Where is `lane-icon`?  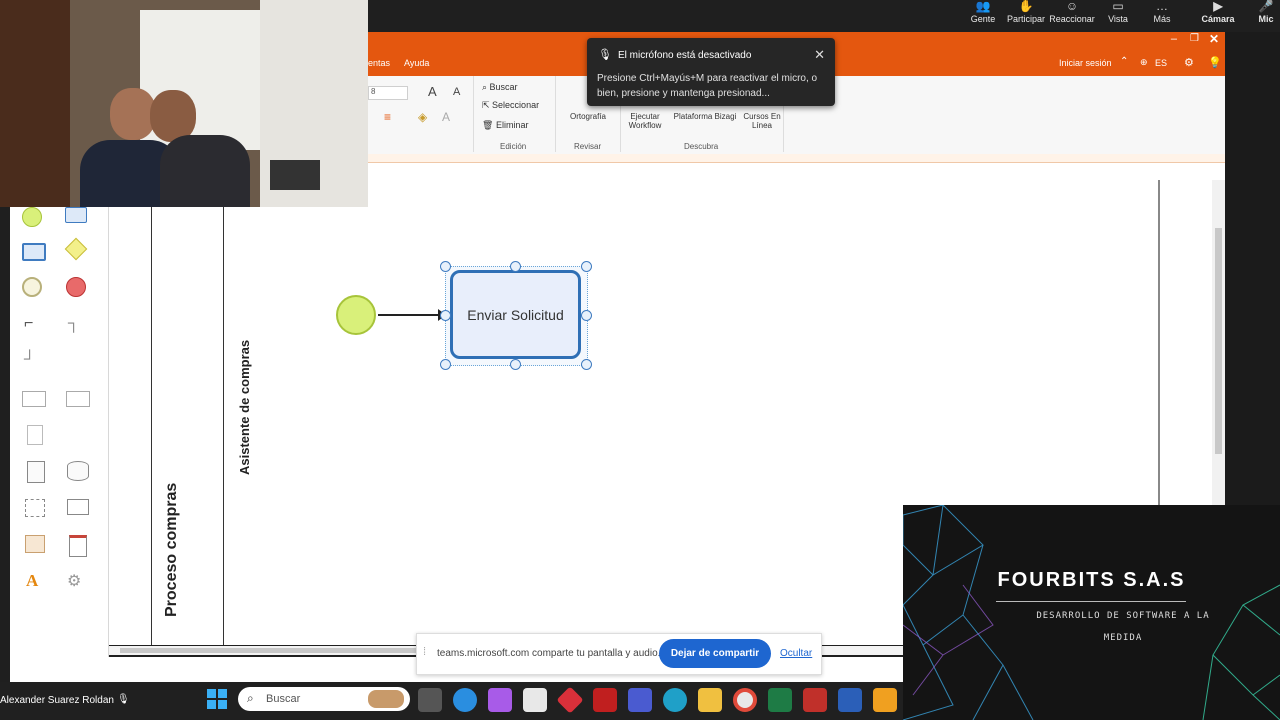 lane-icon is located at coordinates (78, 399).